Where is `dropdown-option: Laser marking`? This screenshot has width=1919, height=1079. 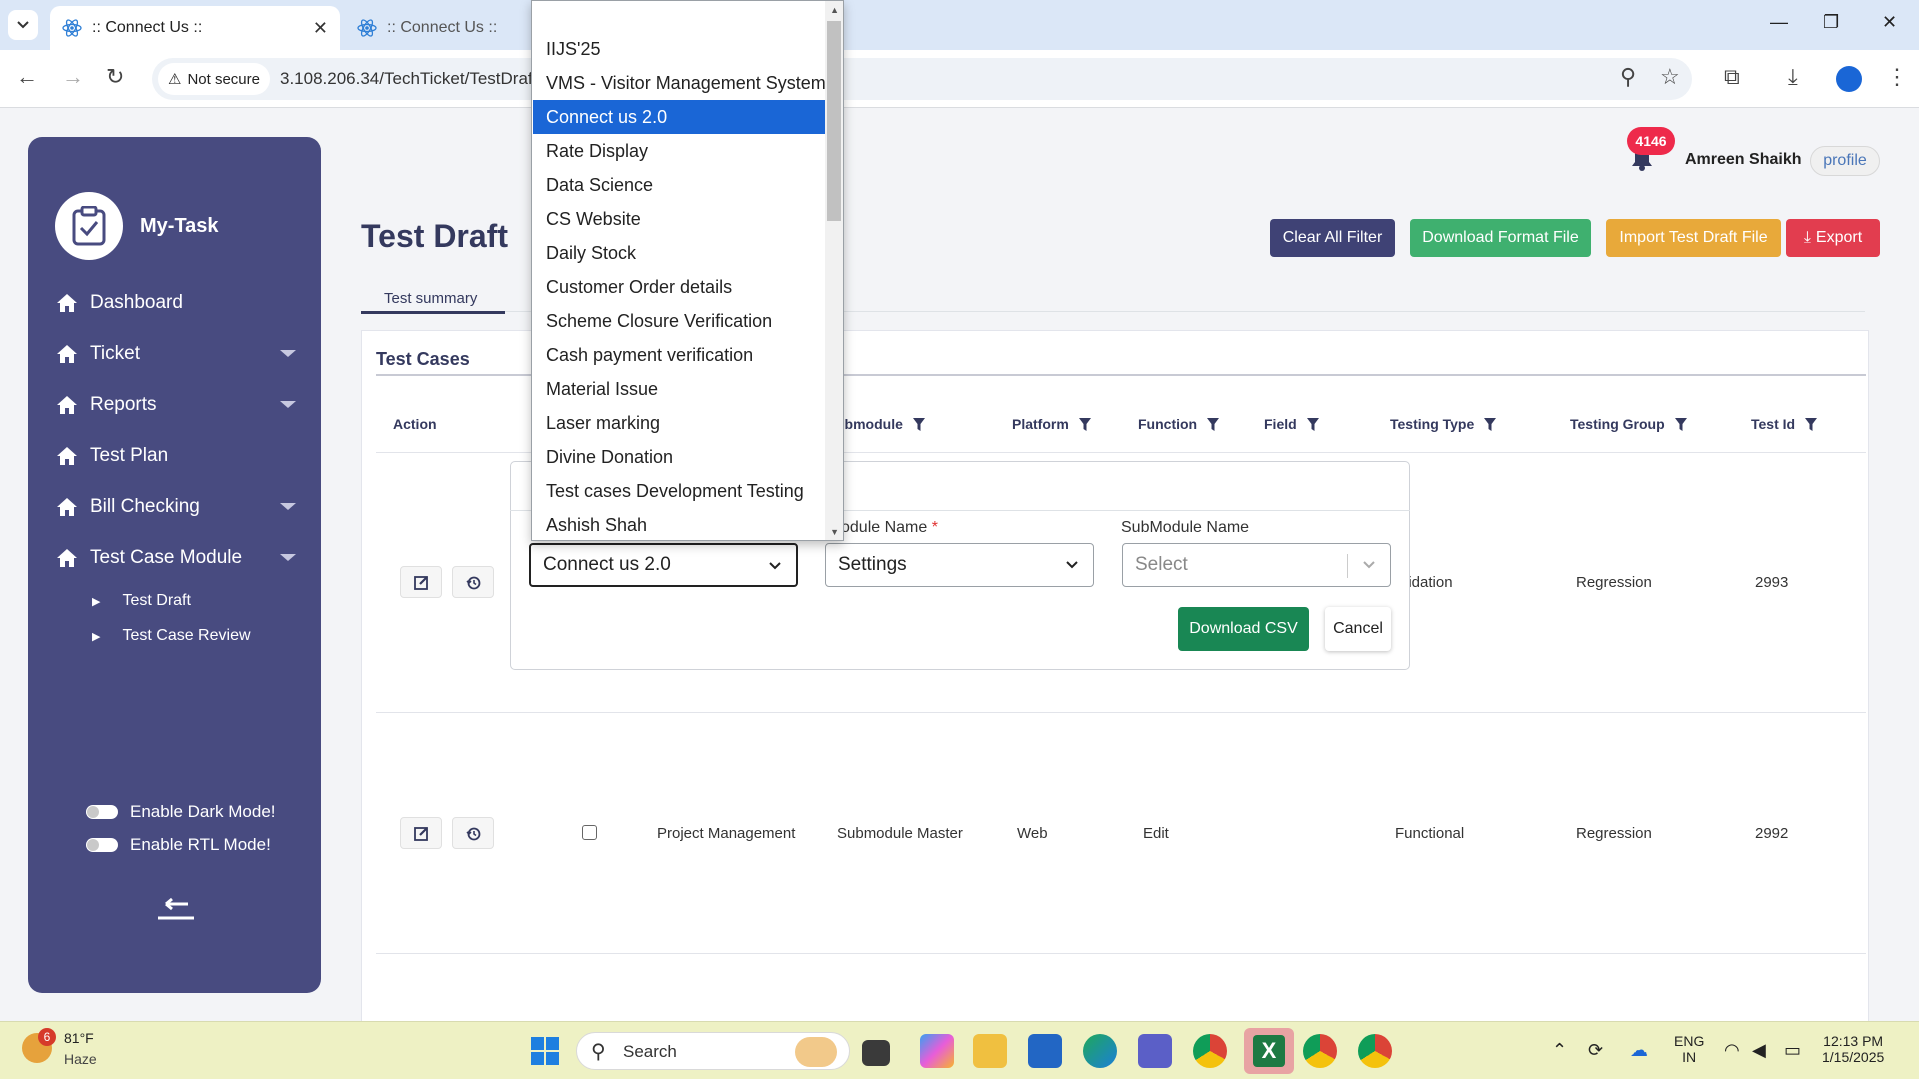 dropdown-option: Laser marking is located at coordinates (679, 423).